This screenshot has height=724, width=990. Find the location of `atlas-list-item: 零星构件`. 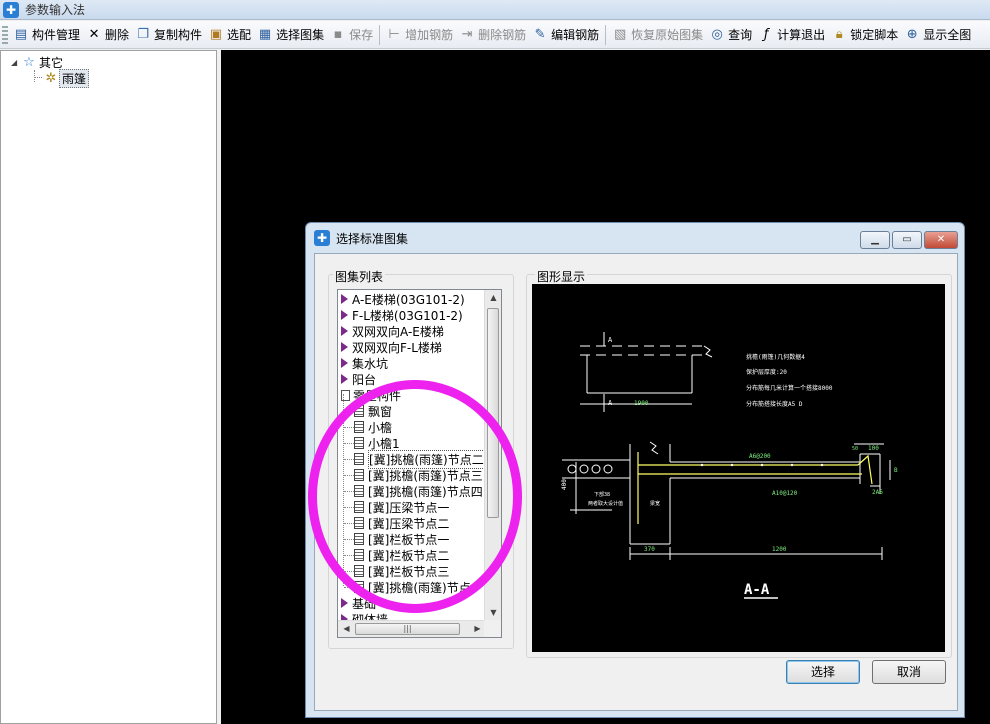

atlas-list-item: 零星构件 is located at coordinates (369, 395).